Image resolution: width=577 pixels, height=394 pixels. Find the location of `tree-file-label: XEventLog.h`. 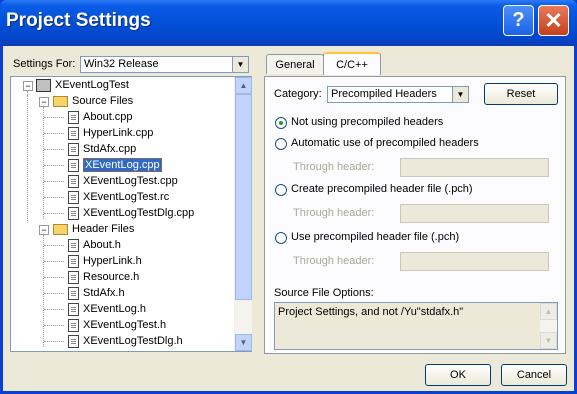

tree-file-label: XEventLog.h is located at coordinates (114, 309).